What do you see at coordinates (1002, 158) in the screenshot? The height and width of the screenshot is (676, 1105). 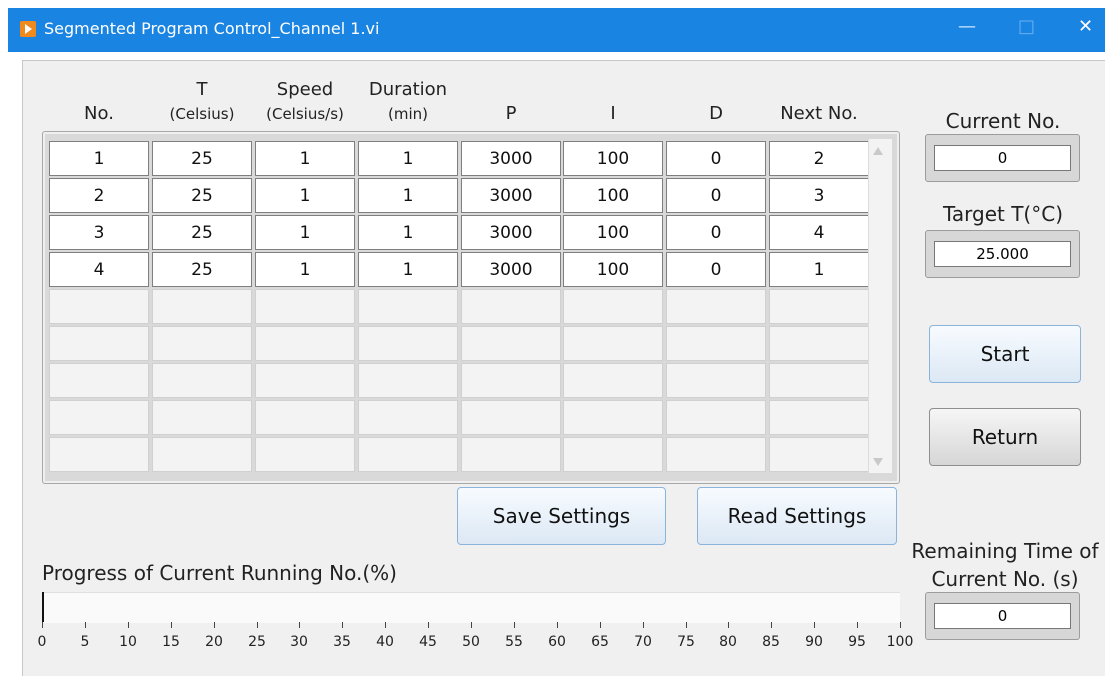 I see `current-no-value: 0` at bounding box center [1002, 158].